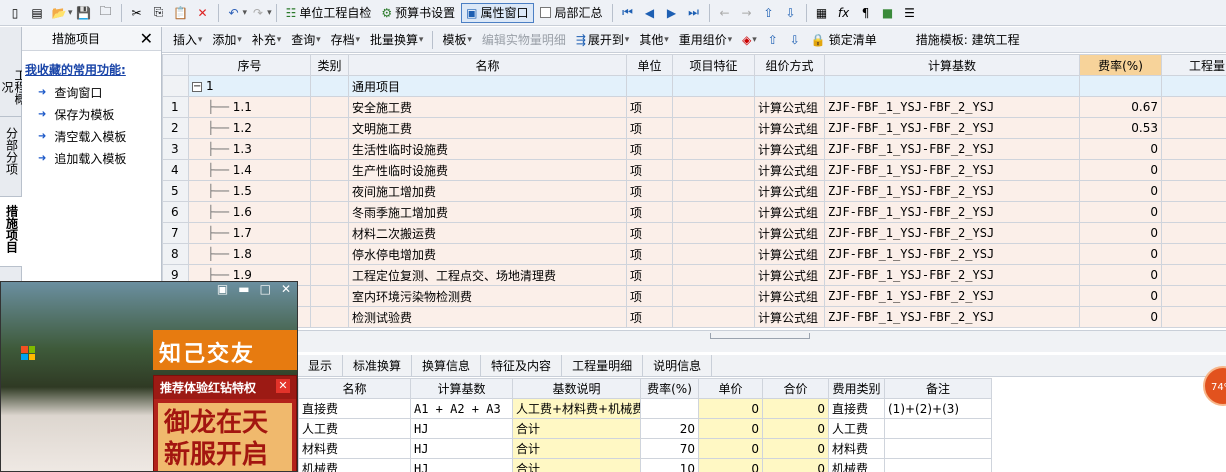  I want to click on template-icon: ▤, so click(37, 13).